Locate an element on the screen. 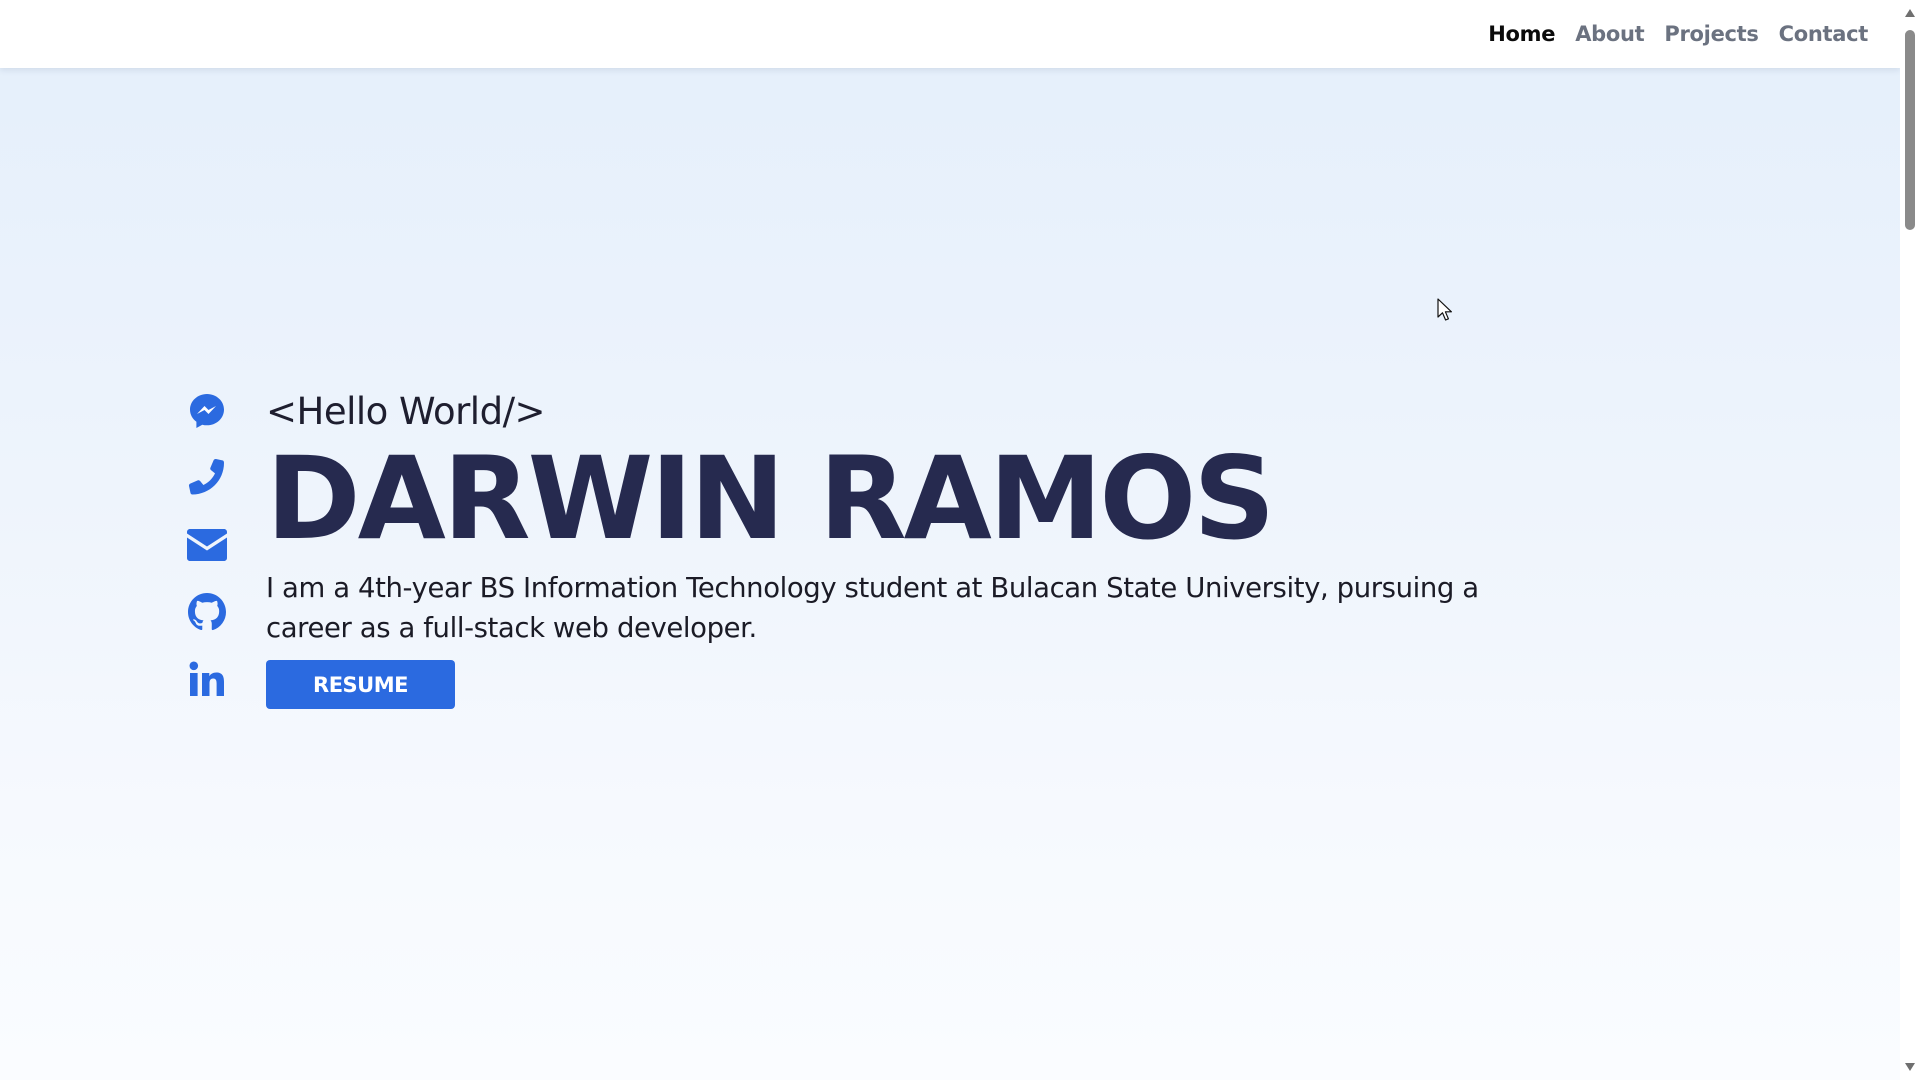  resume-button: RESUME is located at coordinates (360, 684).